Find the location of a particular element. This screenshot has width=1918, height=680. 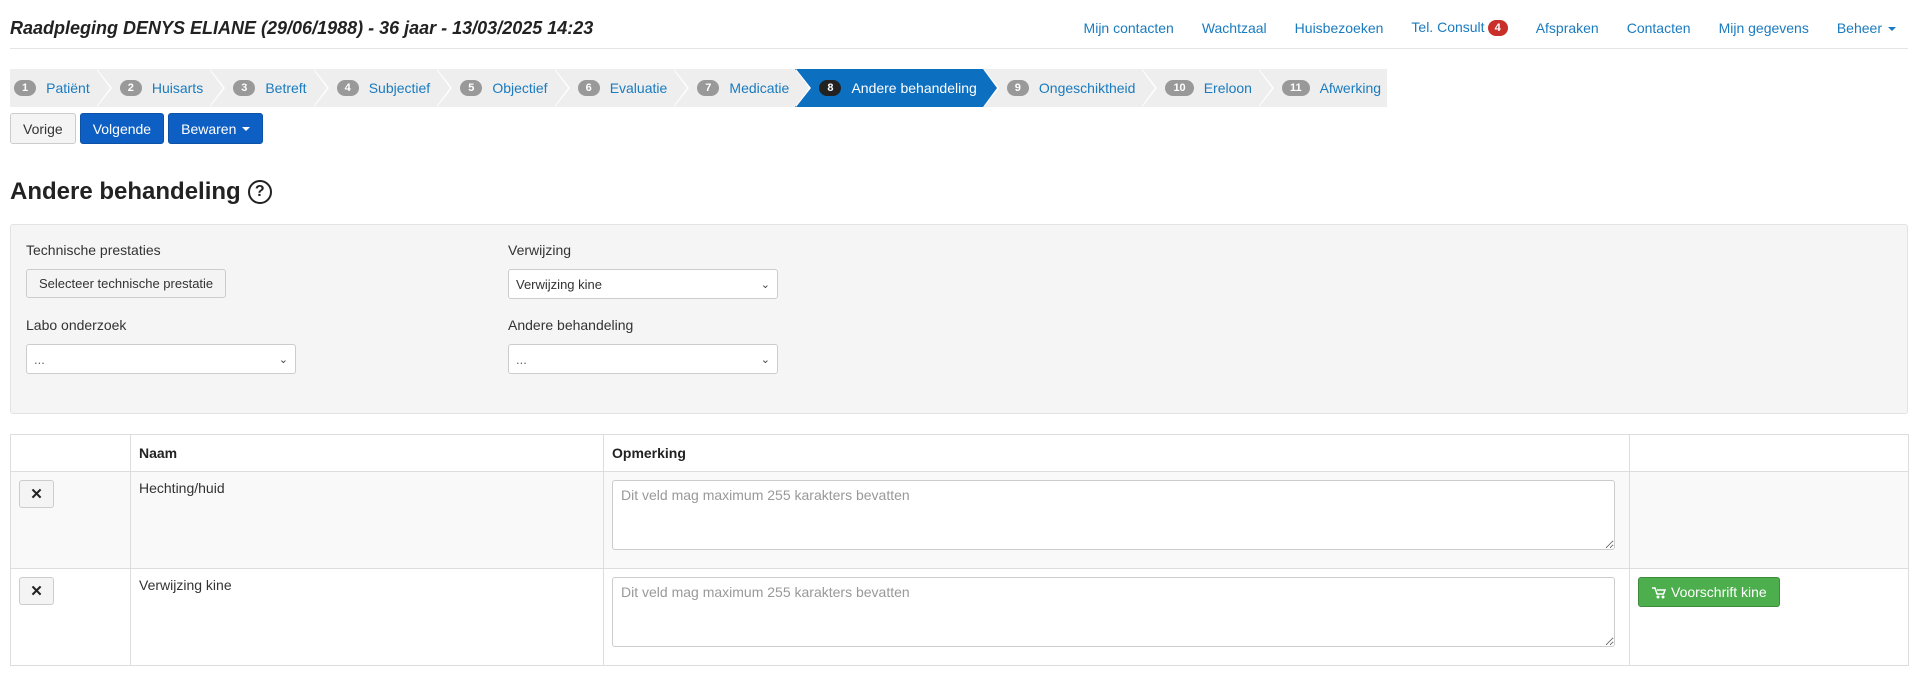

extra-cell: Voorschrift kine is located at coordinates (1769, 617).